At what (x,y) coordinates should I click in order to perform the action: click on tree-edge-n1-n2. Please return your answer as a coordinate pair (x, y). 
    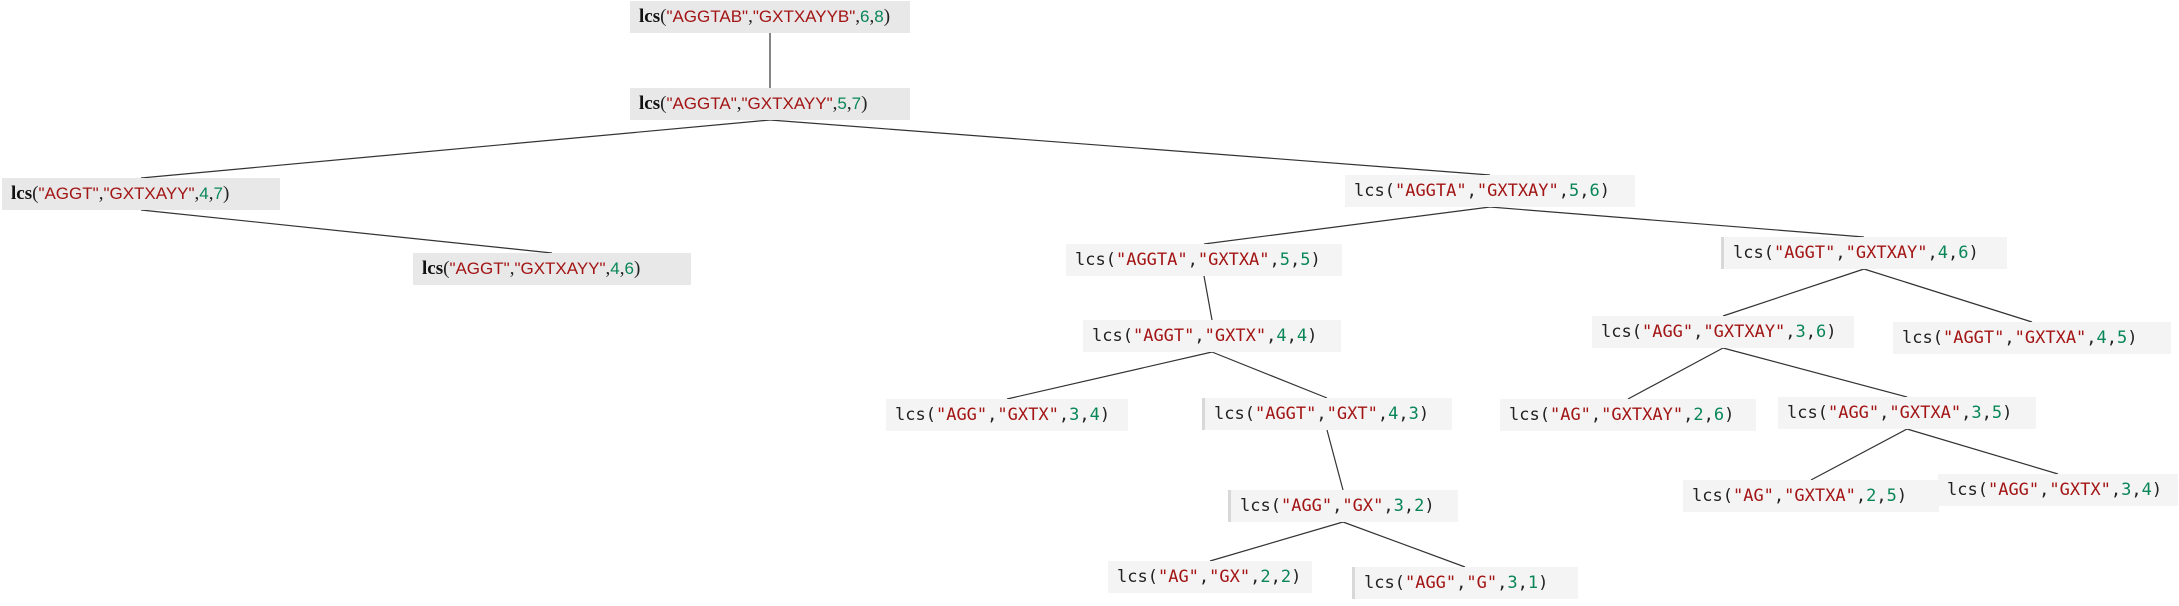
    Looking at the image, I should click on (455, 149).